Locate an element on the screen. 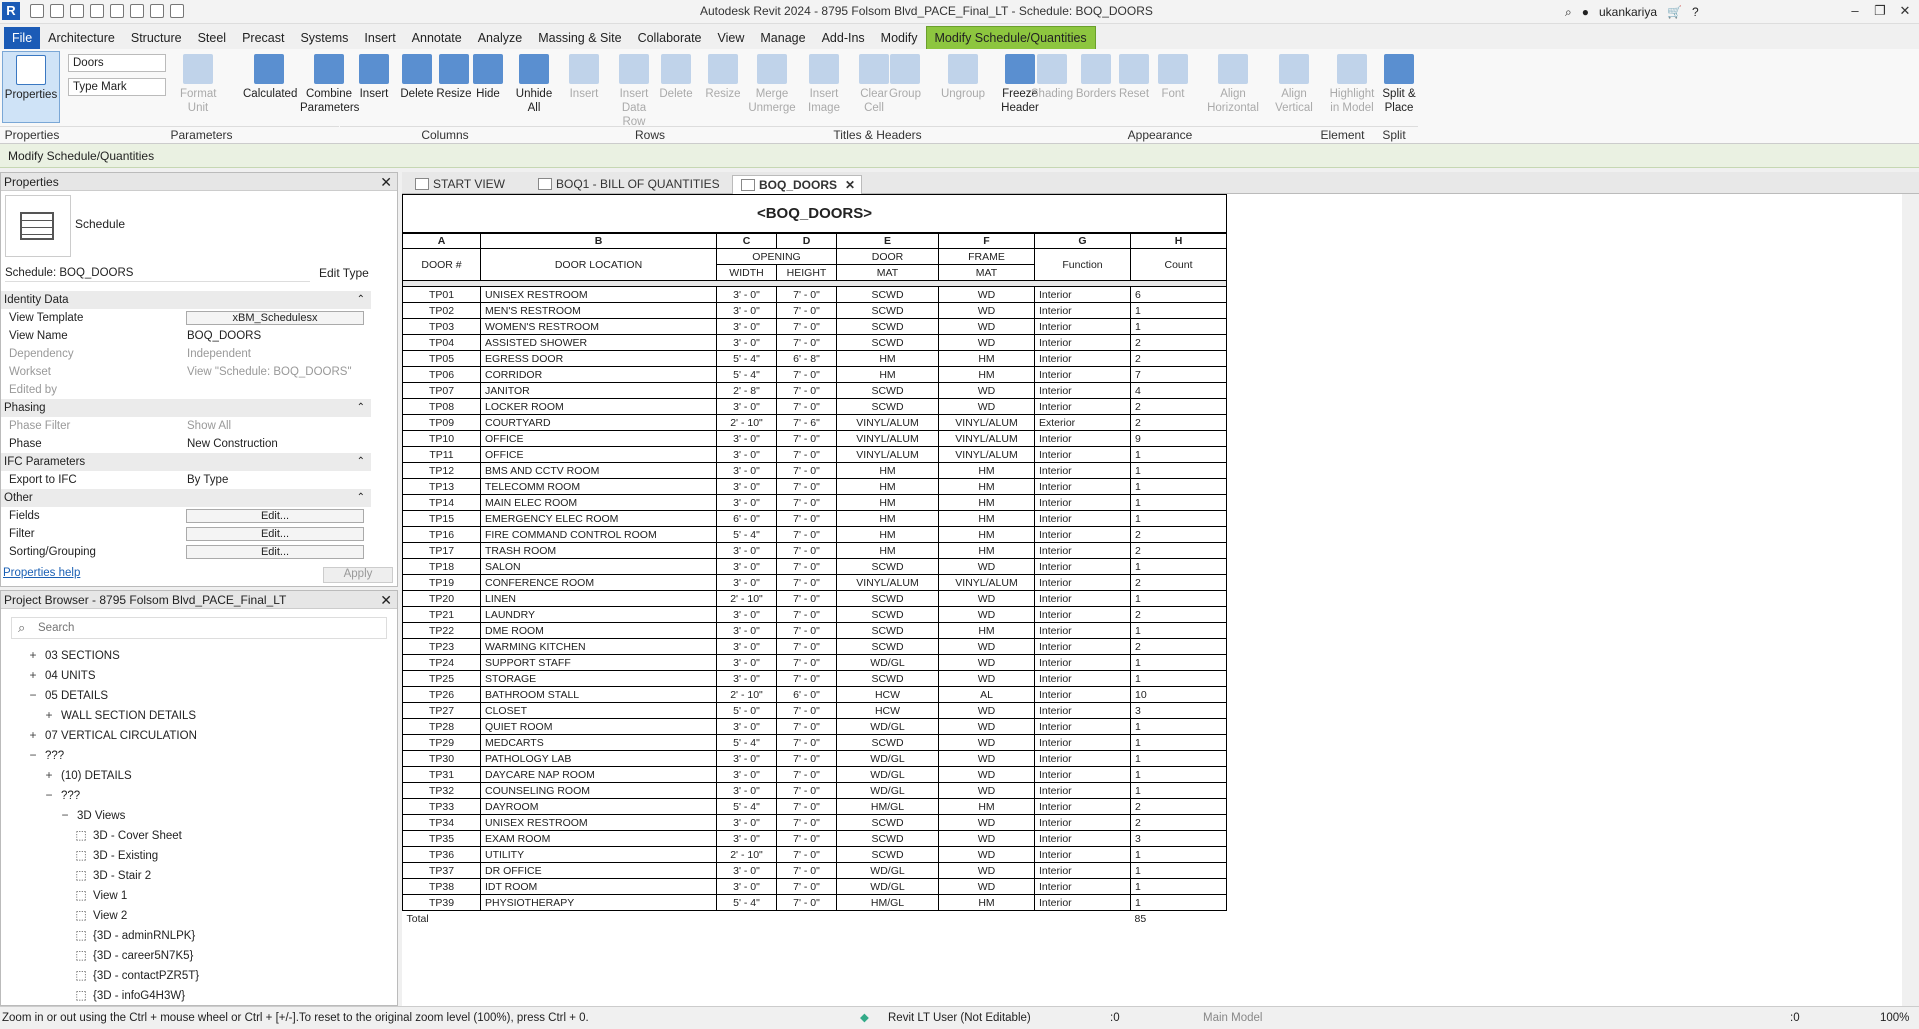 This screenshot has height=1029, width=1919. user-icon: ● is located at coordinates (1585, 12).